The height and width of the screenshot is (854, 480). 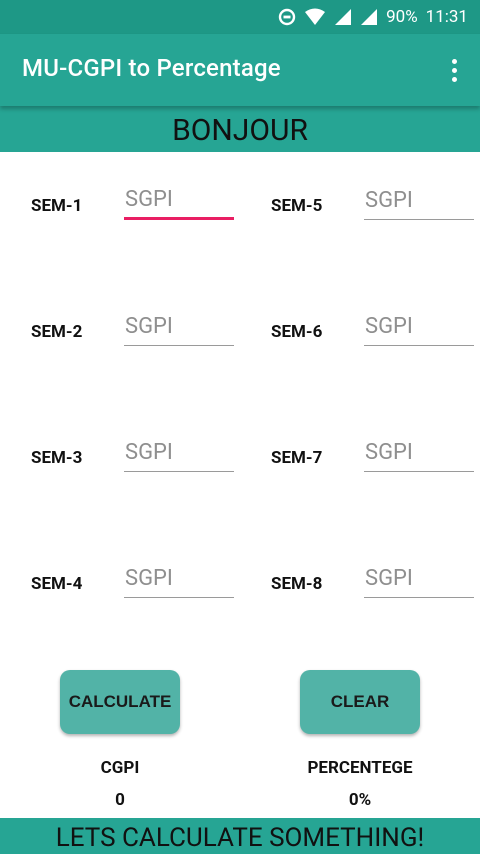 I want to click on sem-row-1: SEM-1 SEM-5, so click(x=240, y=207).